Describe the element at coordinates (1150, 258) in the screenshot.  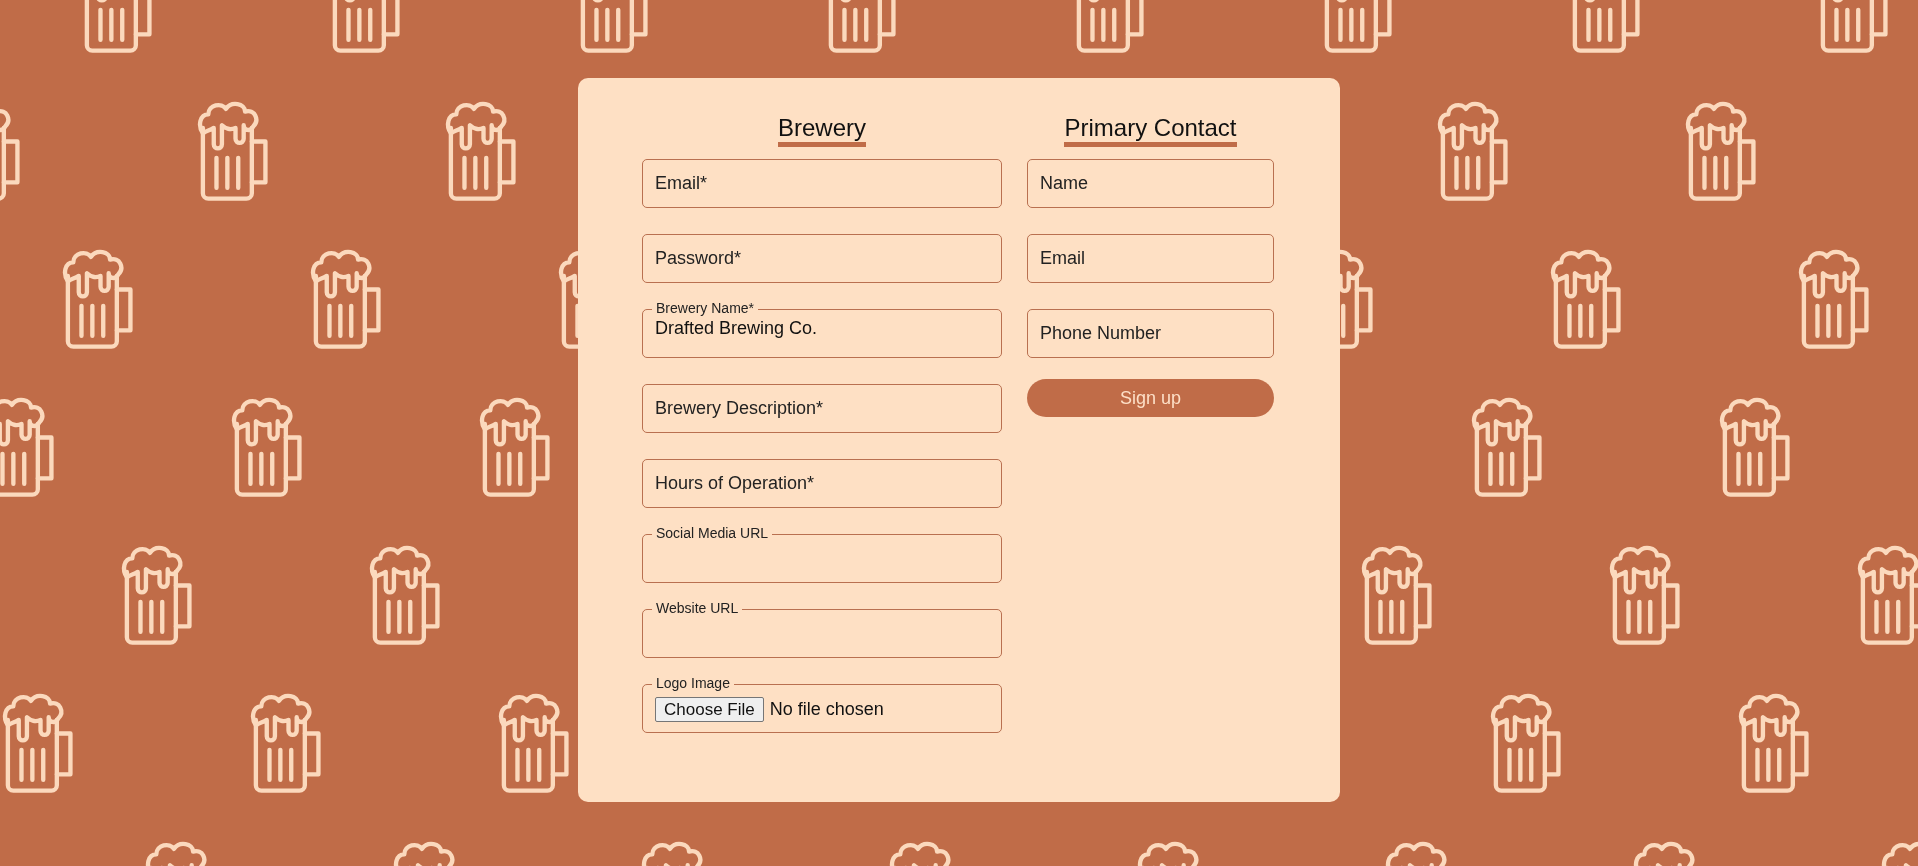
I see `input-field: Email` at that location.